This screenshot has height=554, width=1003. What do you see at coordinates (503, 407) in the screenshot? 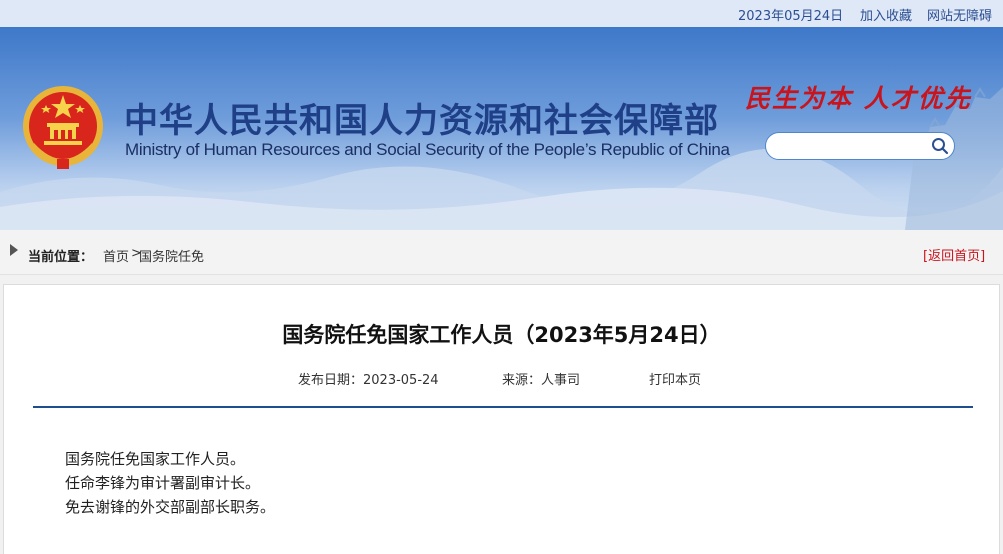
I see `title-divider` at bounding box center [503, 407].